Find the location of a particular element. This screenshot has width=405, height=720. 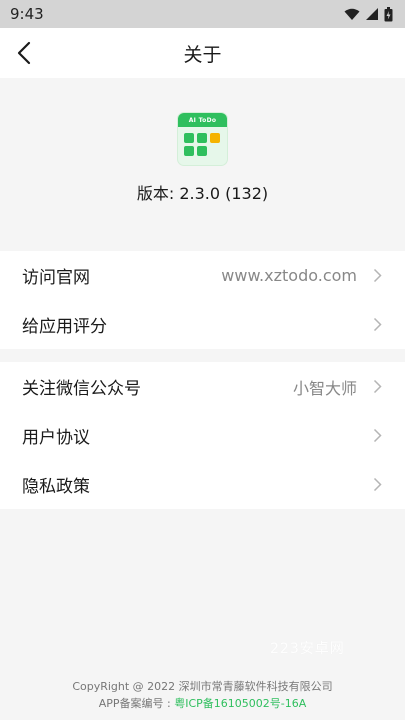

wechat-account-row: 关注微信公众号 小智大师 is located at coordinates (202, 386).